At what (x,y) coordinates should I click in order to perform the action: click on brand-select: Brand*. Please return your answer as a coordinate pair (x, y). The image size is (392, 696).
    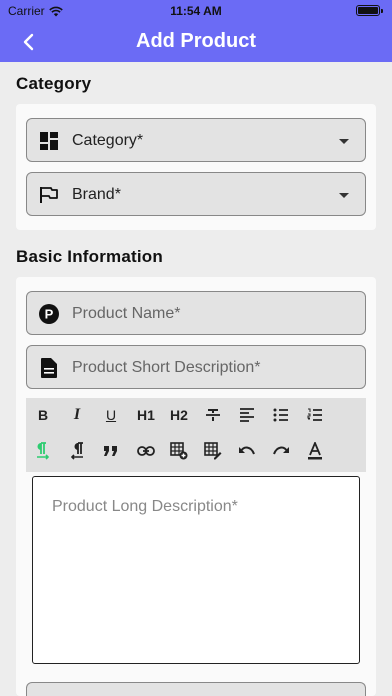
    Looking at the image, I should click on (196, 194).